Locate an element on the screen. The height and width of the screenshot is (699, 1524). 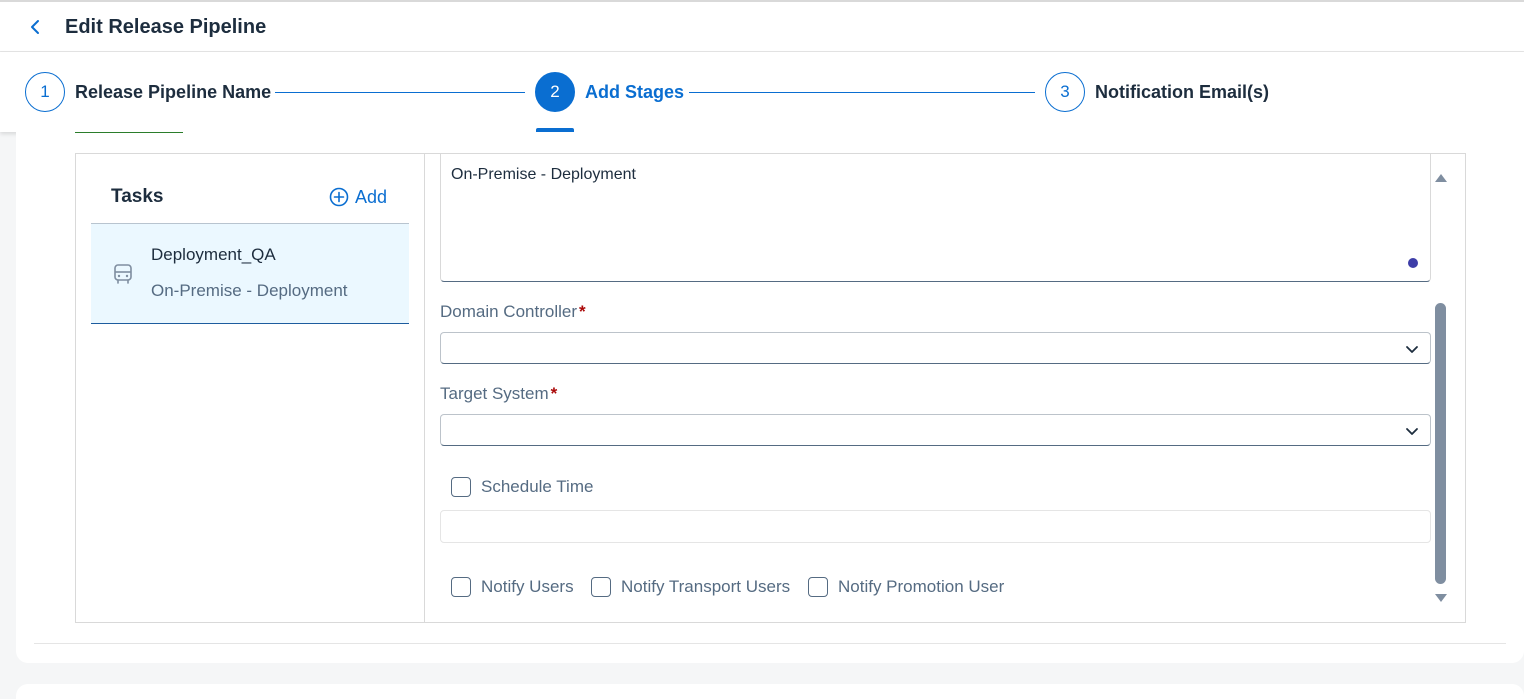
description-textarea: On-Premise - Deployment is located at coordinates (935, 218).